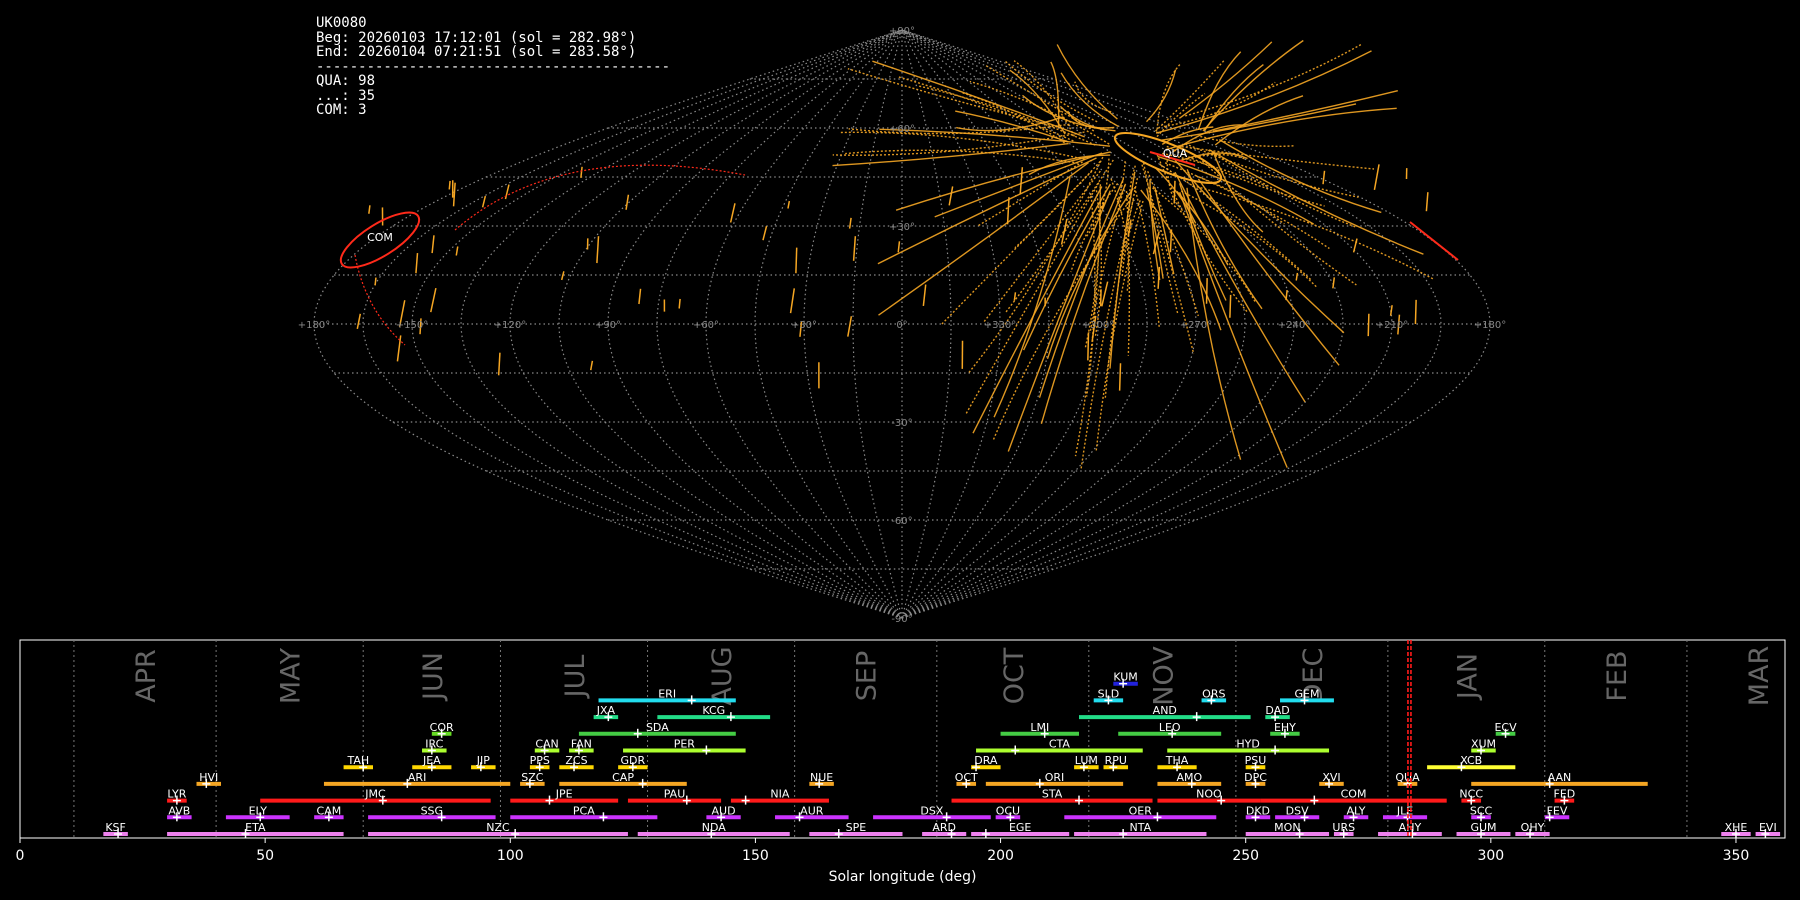  I want to click on shower-label: AHY, so click(1410, 827).